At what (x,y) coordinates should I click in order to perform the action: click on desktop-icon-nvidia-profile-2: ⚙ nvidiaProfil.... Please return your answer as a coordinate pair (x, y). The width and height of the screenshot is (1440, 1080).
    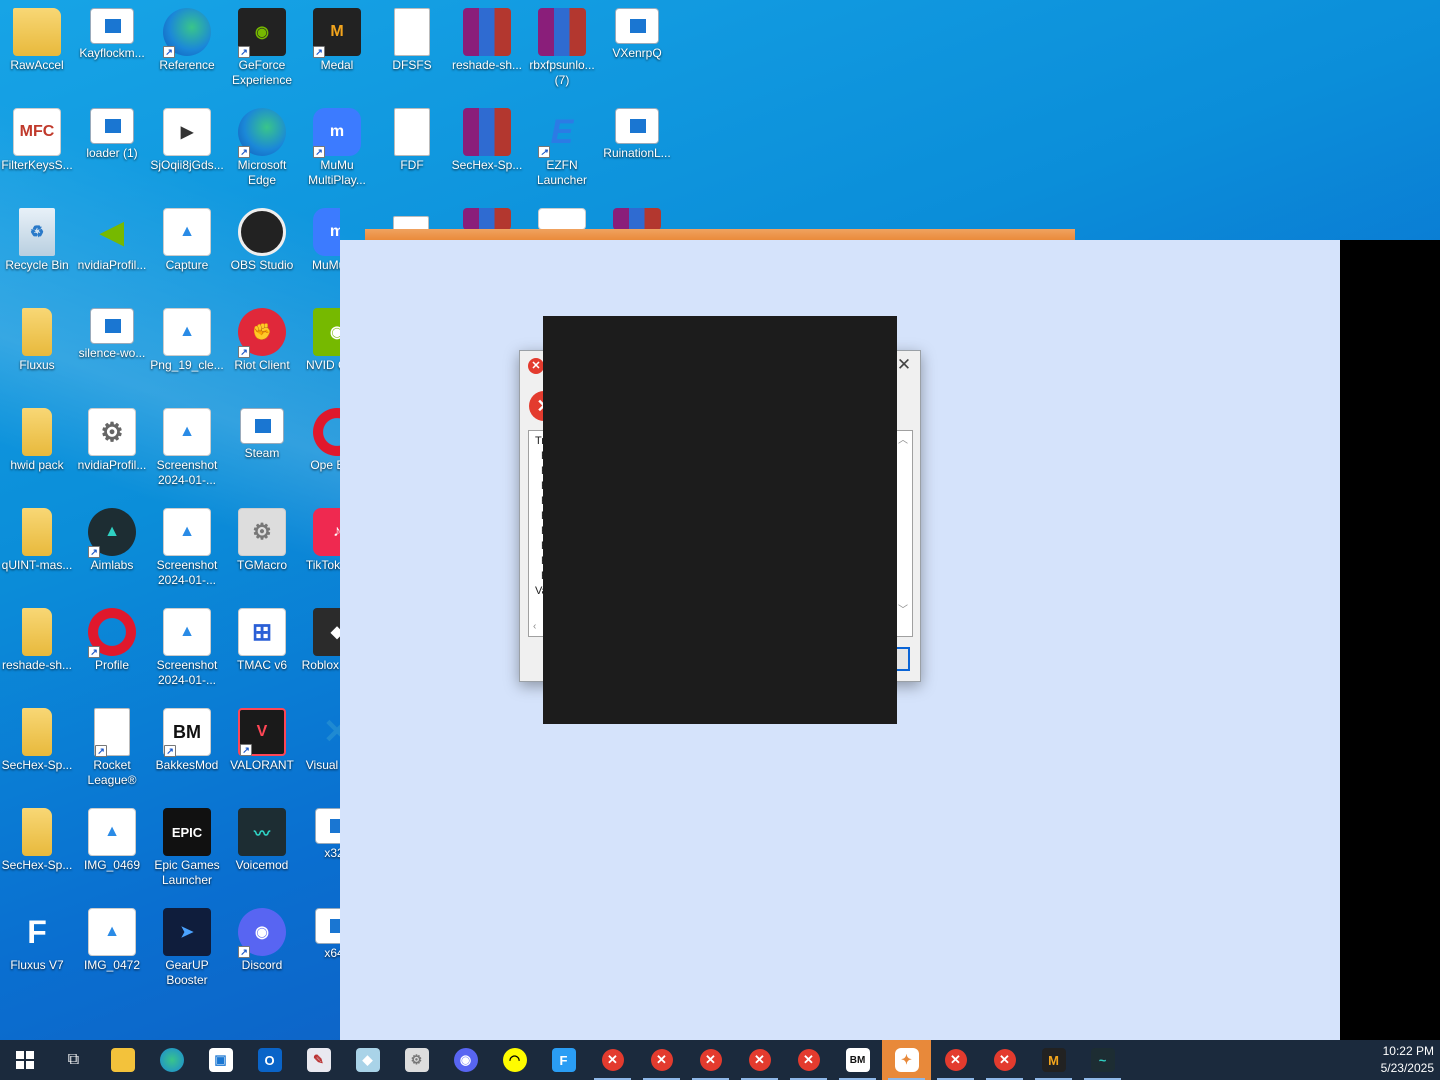
    Looking at the image, I should click on (112, 448).